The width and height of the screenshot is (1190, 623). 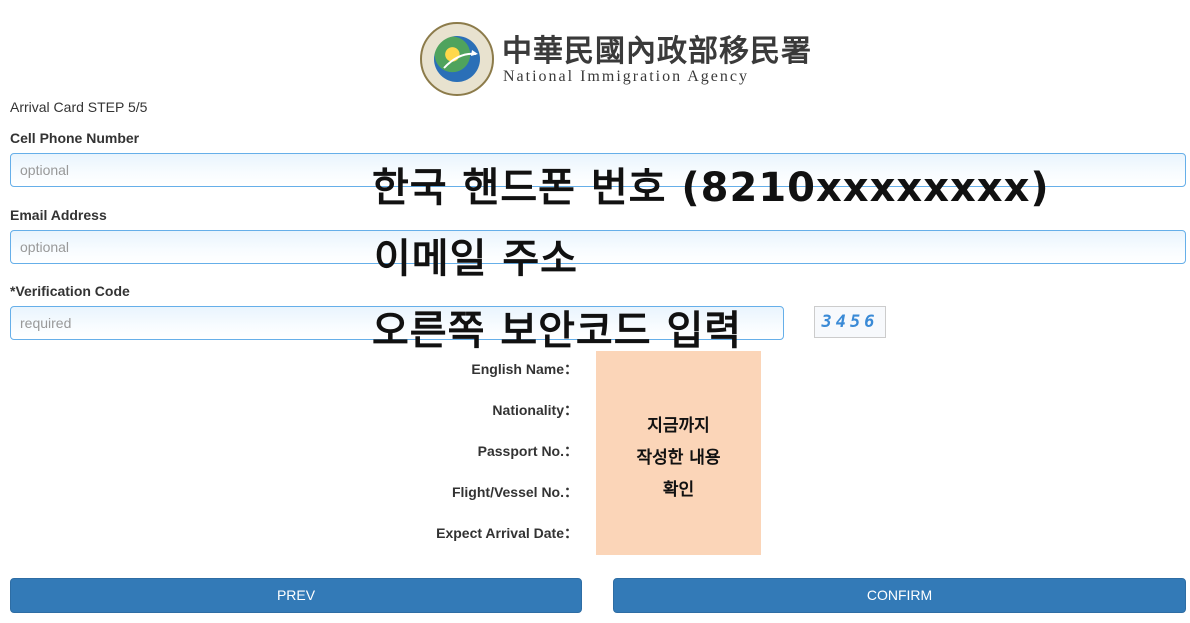 I want to click on summary-annotation-line3: 확인, so click(x=678, y=490).